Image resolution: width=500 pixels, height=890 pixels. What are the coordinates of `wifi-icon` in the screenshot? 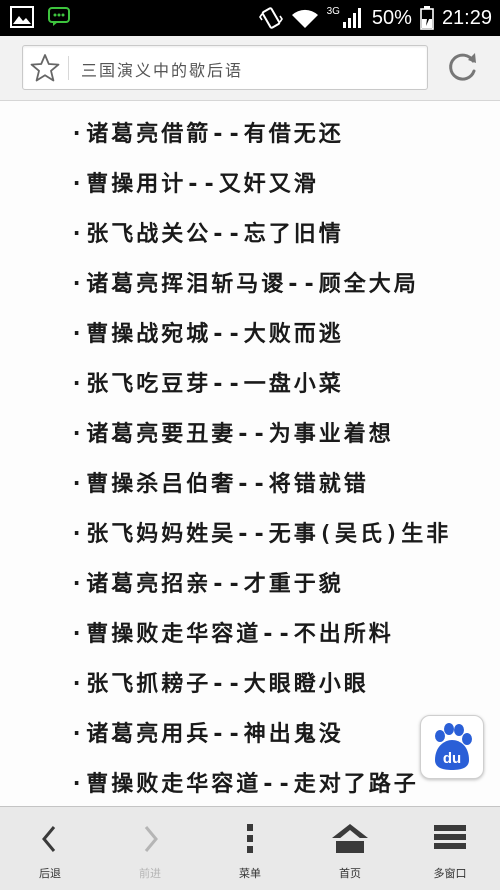 It's located at (304, 18).